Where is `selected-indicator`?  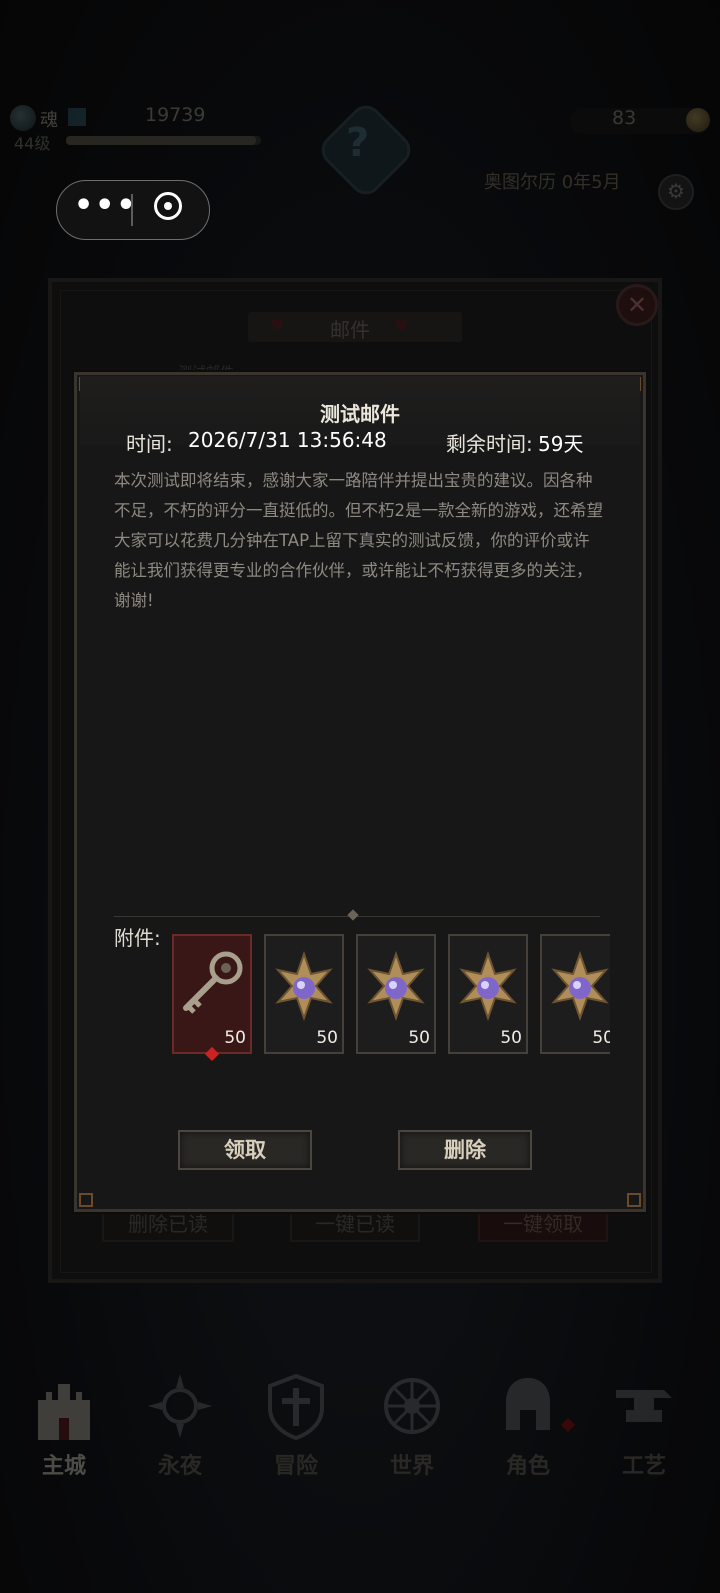
selected-indicator is located at coordinates (212, 1054).